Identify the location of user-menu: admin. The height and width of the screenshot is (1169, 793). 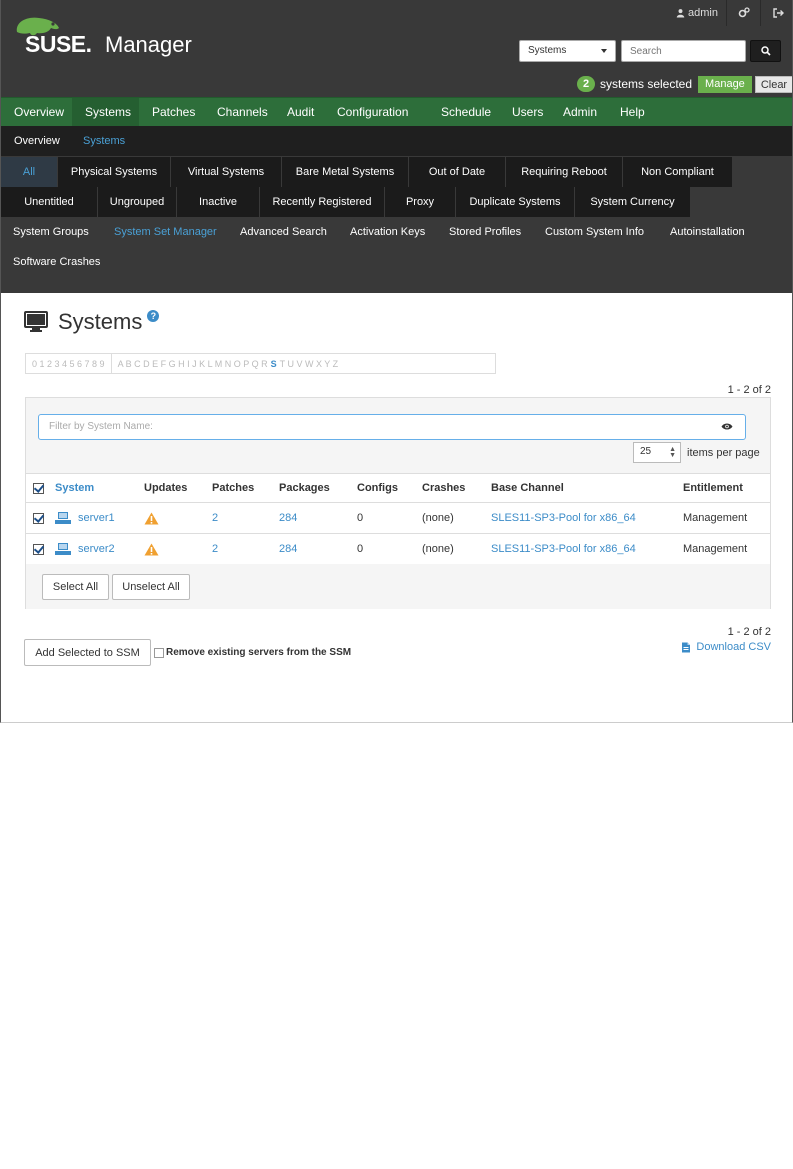
(697, 13).